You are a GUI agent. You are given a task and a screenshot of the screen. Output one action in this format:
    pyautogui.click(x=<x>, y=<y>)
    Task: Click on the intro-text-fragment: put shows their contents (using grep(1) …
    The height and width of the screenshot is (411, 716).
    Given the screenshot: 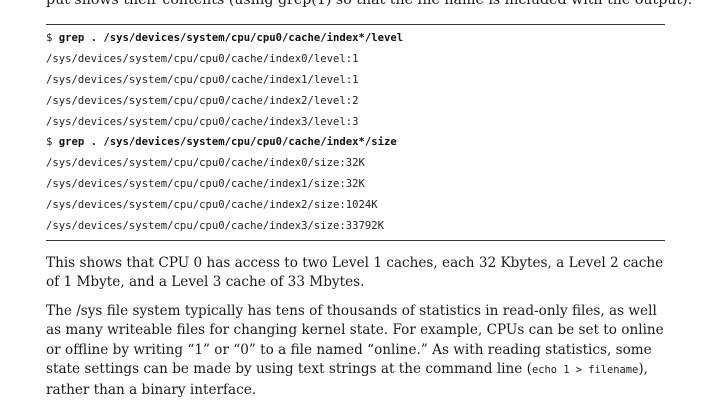 What is the action you would take?
    pyautogui.click(x=369, y=4)
    